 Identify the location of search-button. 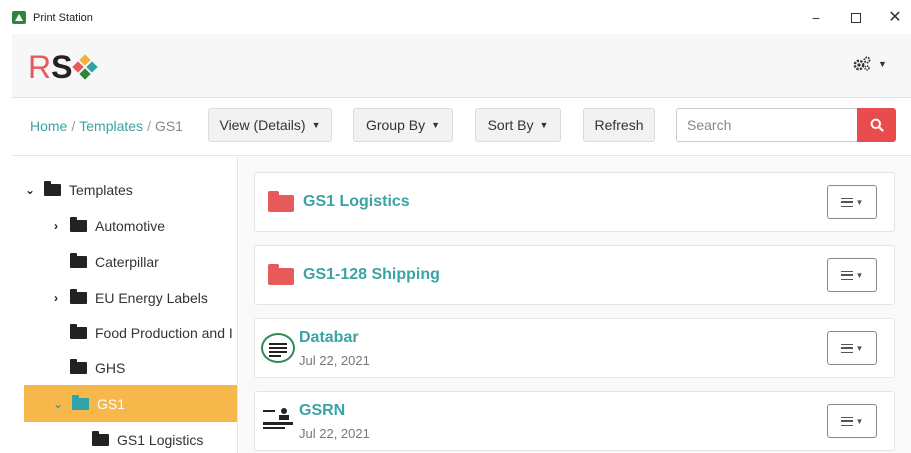
(876, 125).